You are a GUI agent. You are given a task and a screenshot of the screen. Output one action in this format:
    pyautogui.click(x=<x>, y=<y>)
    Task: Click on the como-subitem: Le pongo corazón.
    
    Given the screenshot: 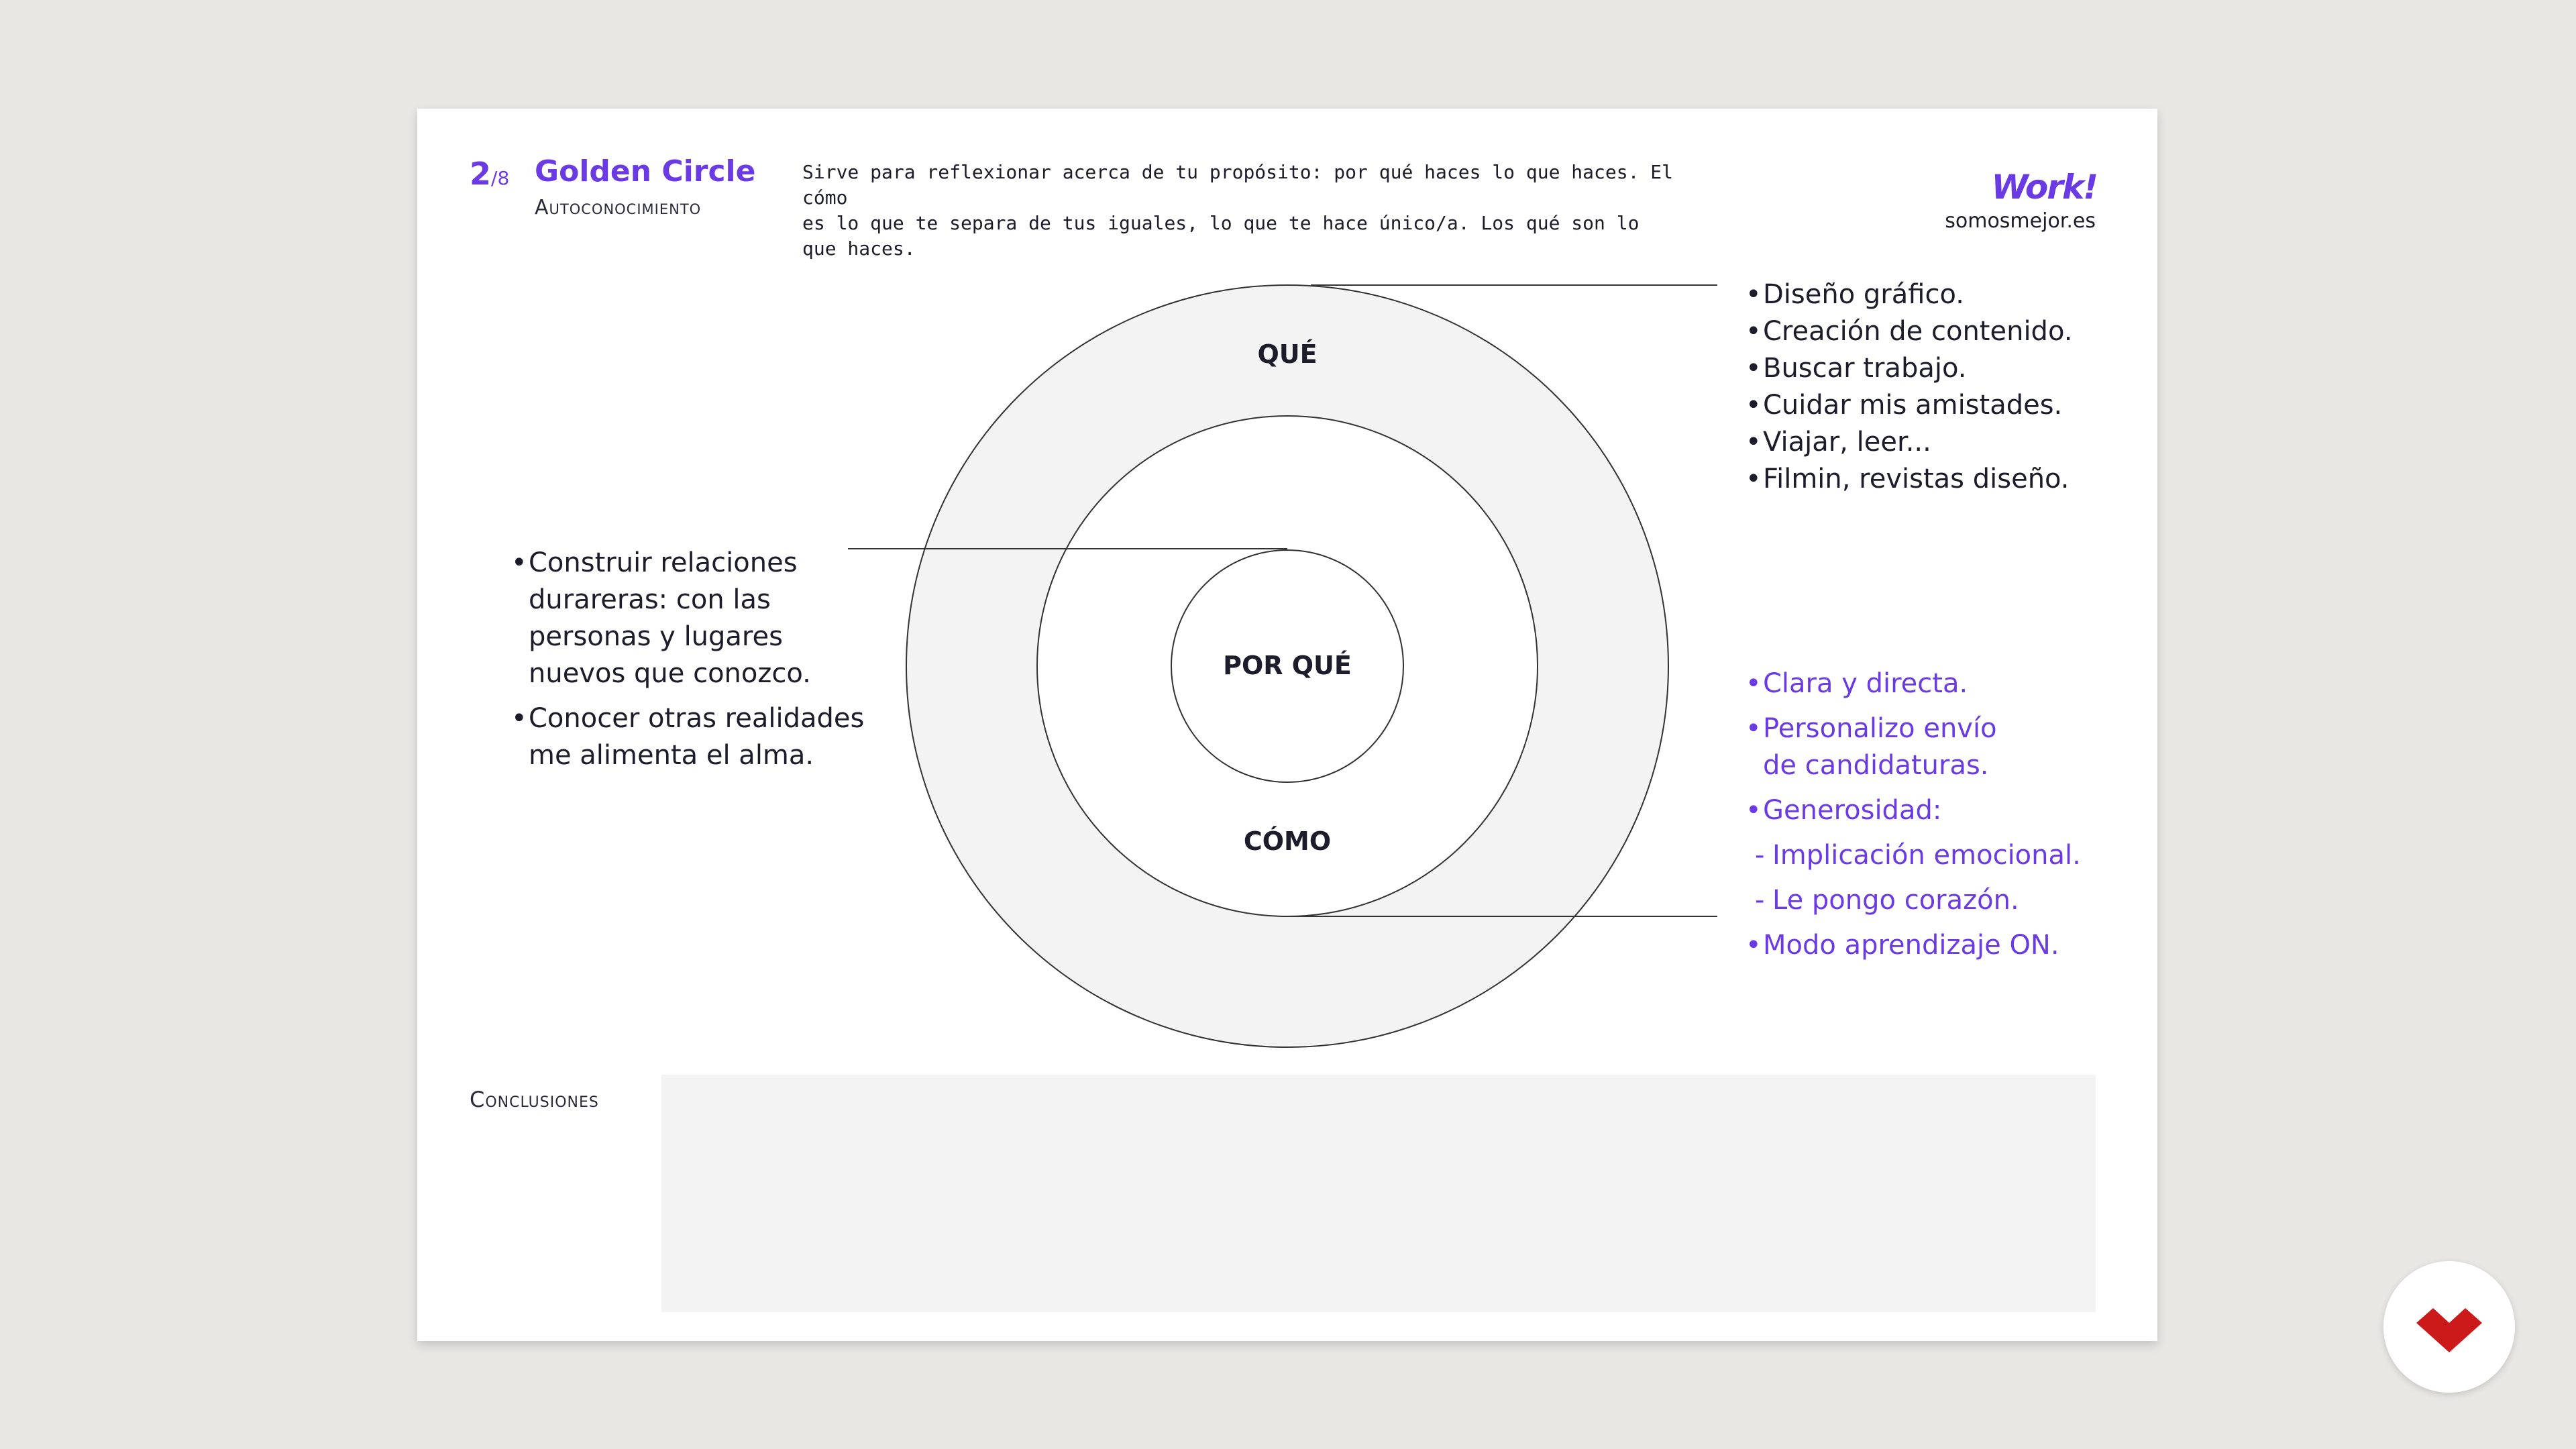 What is the action you would take?
    pyautogui.click(x=1933, y=900)
    